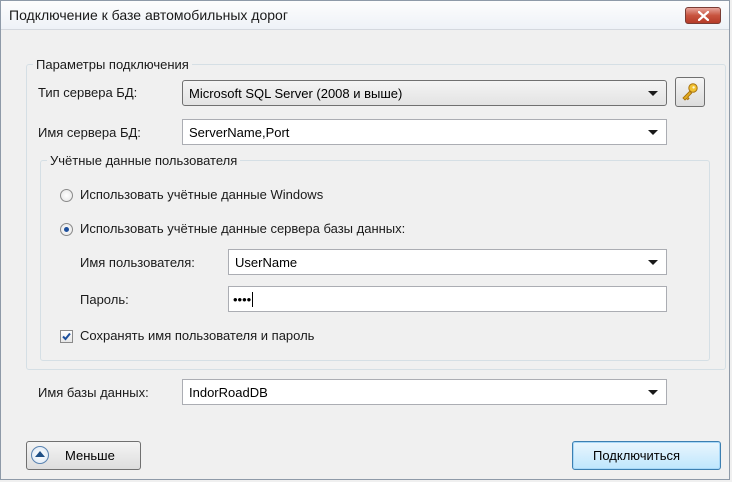 This screenshot has height=482, width=732. What do you see at coordinates (197, 335) in the screenshot?
I see `save-credentials-label: Сохранять имя пользователя и пароль` at bounding box center [197, 335].